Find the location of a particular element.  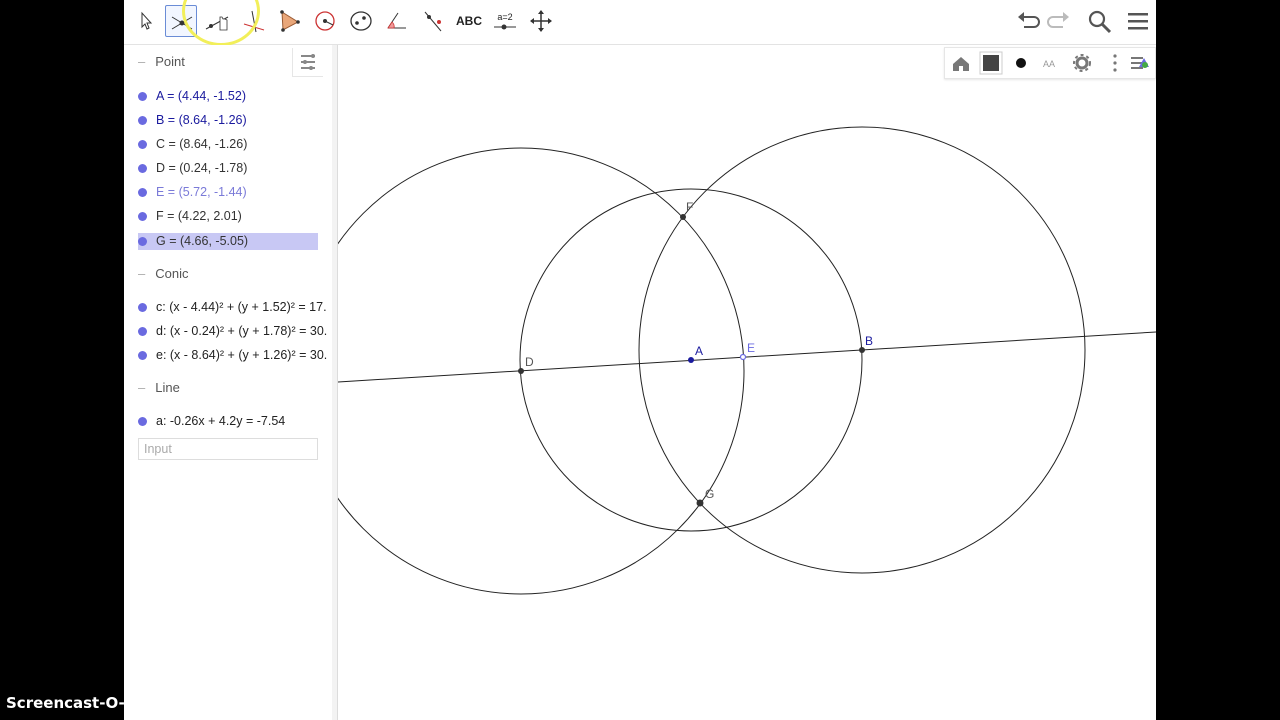

slider-icon is located at coordinates (505, 27).